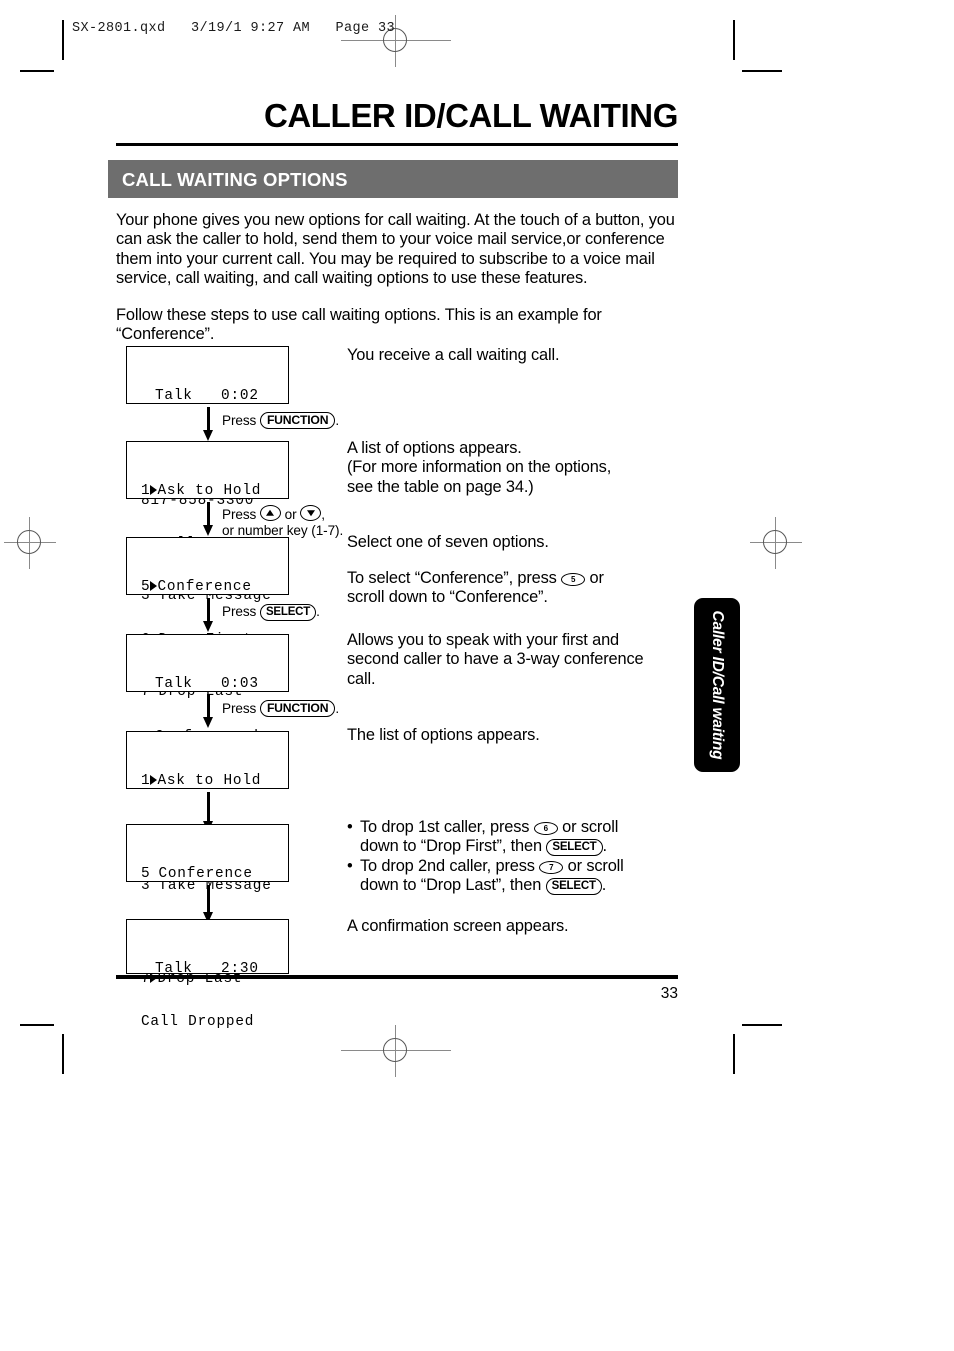  What do you see at coordinates (596, 578) in the screenshot?
I see `step-4-text-post: or` at bounding box center [596, 578].